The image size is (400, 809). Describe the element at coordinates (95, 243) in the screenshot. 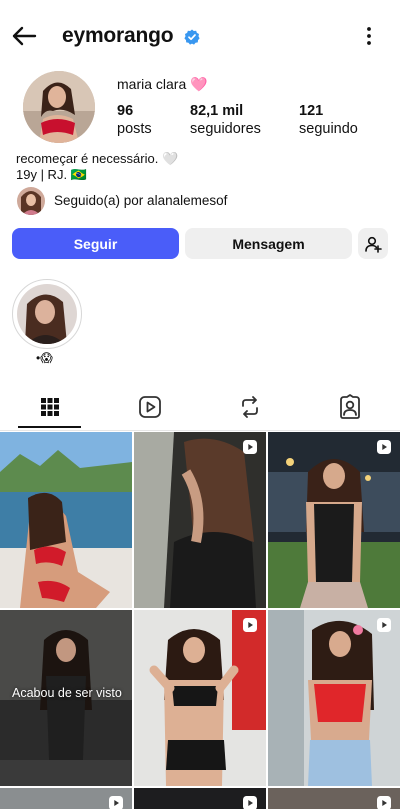

I see `follow-button: Seguir` at that location.